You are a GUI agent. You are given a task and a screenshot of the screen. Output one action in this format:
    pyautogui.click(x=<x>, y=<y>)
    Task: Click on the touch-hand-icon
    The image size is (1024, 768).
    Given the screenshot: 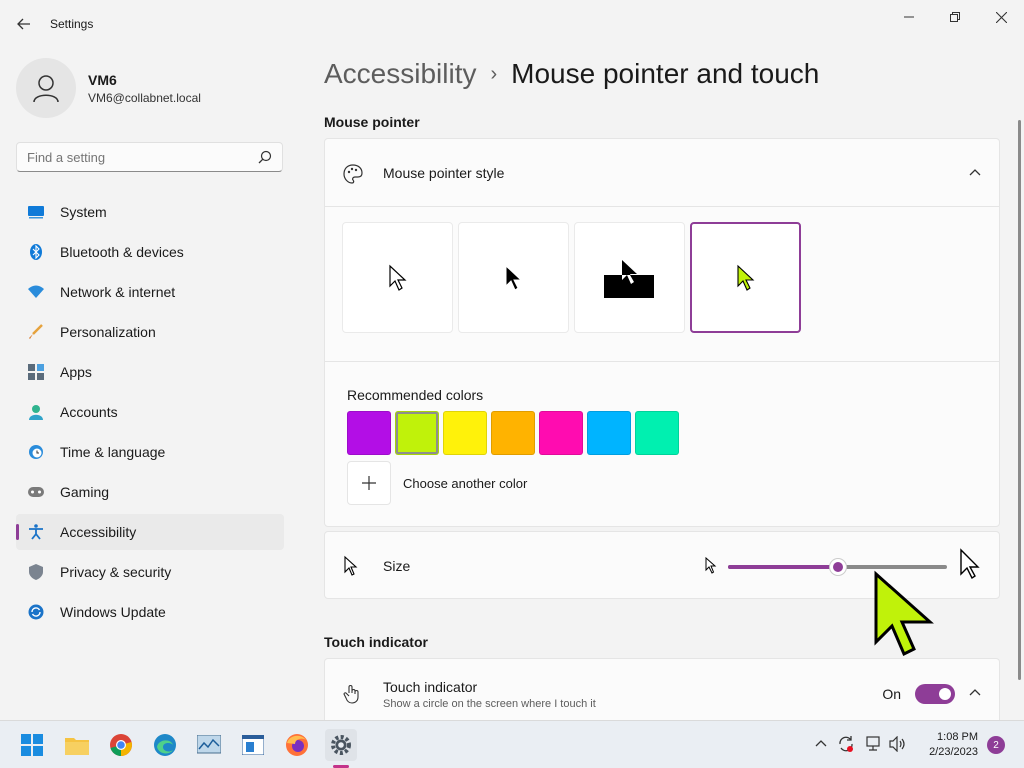 What is the action you would take?
    pyautogui.click(x=351, y=694)
    